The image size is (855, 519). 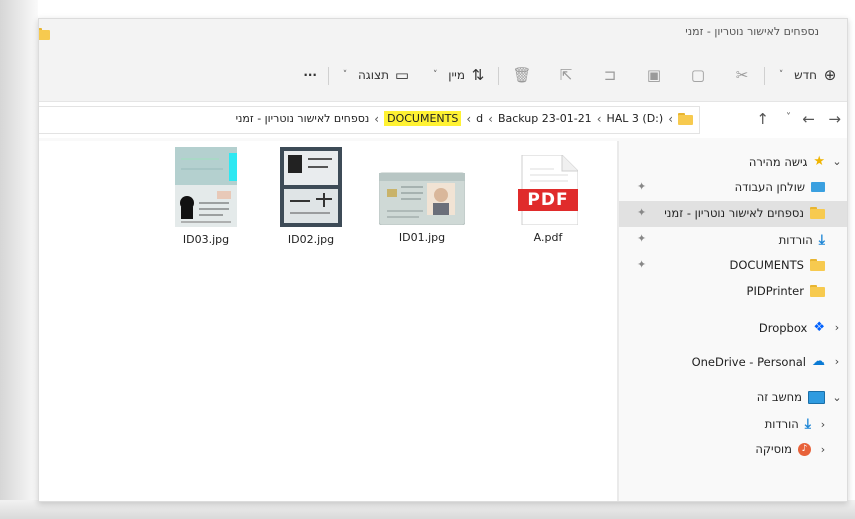 What do you see at coordinates (733, 450) in the screenshot?
I see `sidebar-item-music: ‹ ♪ מוסיקה` at bounding box center [733, 450].